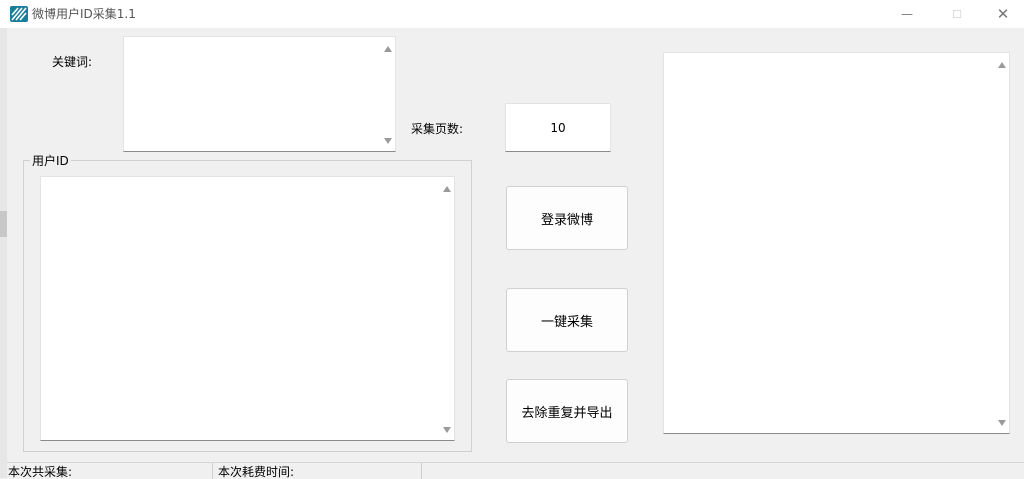  What do you see at coordinates (437, 129) in the screenshot?
I see `pages-label: 采集页数:` at bounding box center [437, 129].